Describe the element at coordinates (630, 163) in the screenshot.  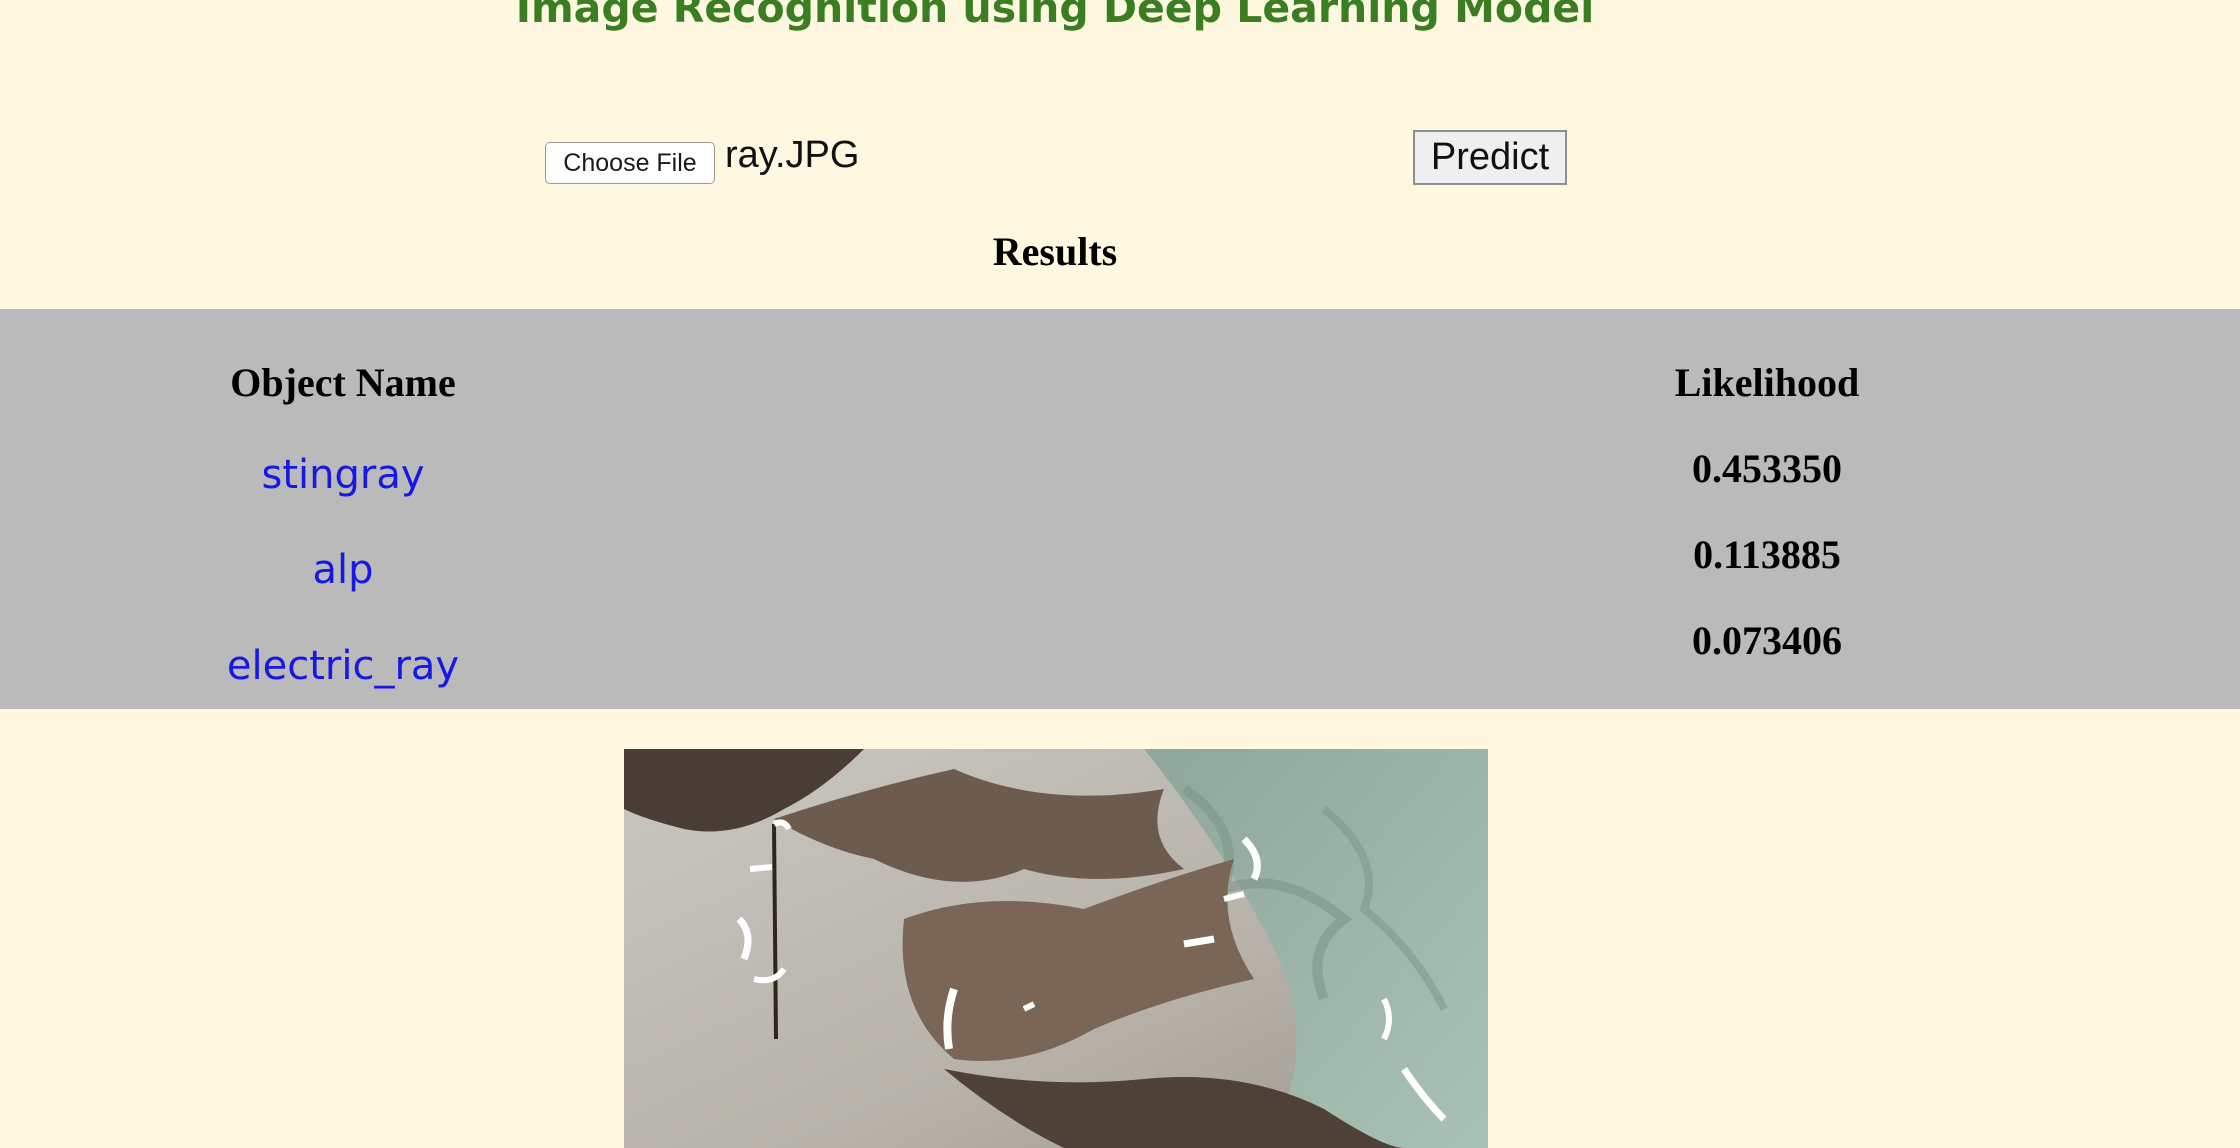
I see `choose-file-button: Choose File` at that location.